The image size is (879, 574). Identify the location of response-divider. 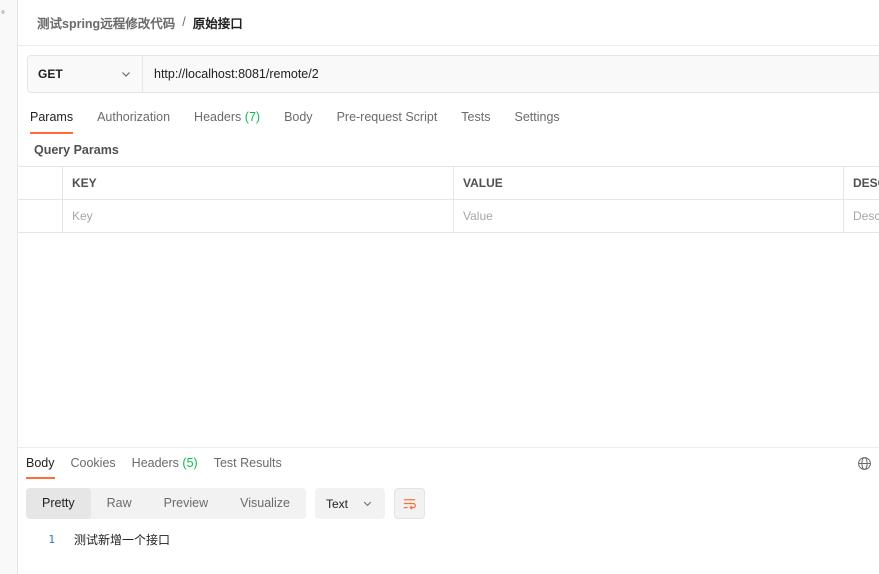
(448, 447).